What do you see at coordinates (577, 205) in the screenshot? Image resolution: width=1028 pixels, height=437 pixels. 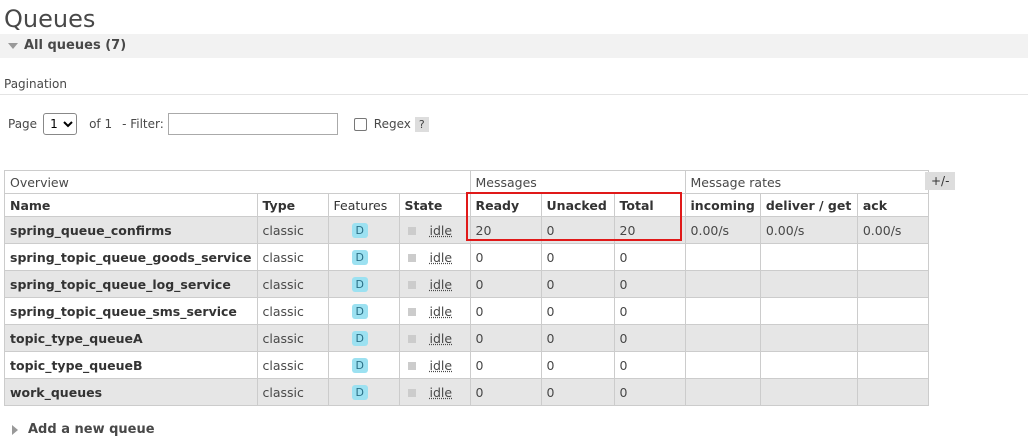 I see `col-unacked: Unacked` at bounding box center [577, 205].